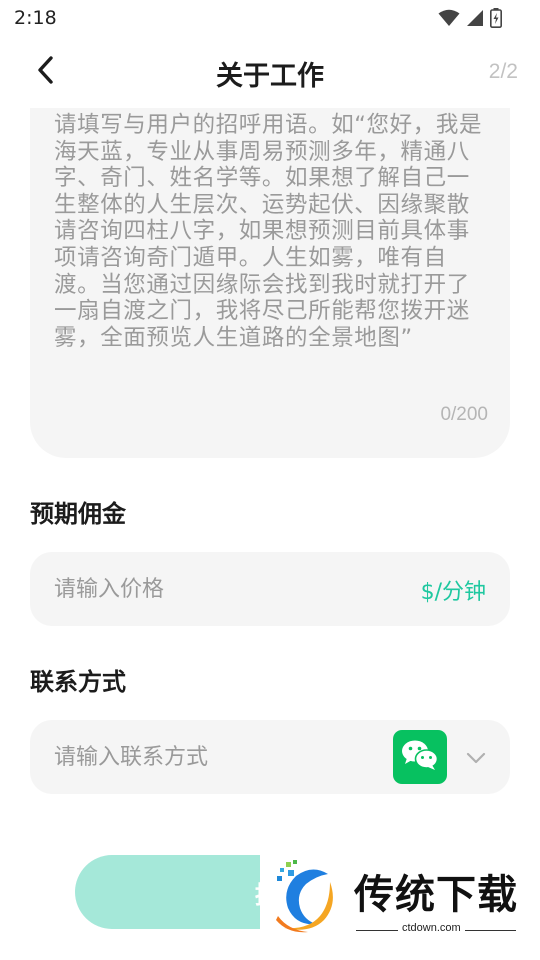 The height and width of the screenshot is (960, 540). I want to click on page-title: 关于工作, so click(270, 76).